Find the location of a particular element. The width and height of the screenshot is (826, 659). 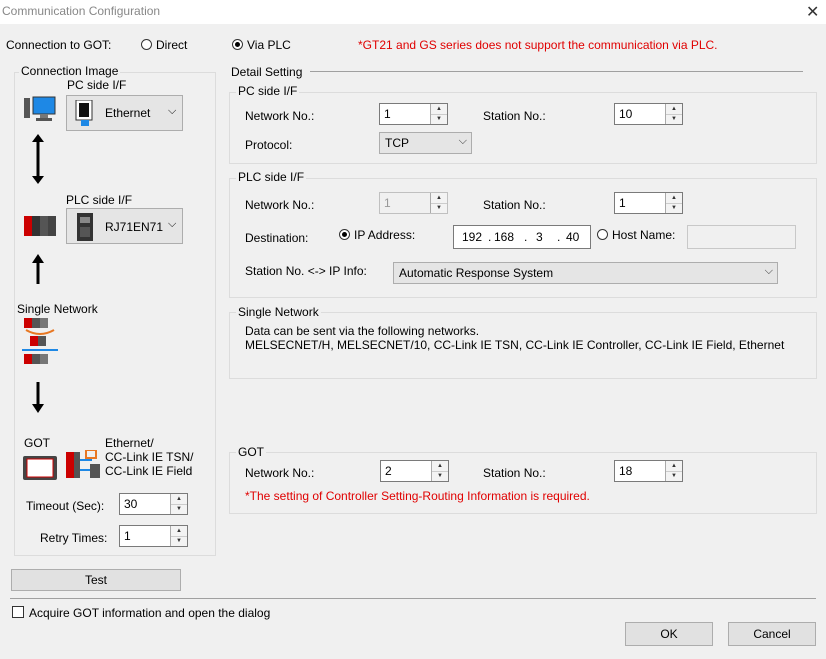

protocol-value: TCP is located at coordinates (397, 143).